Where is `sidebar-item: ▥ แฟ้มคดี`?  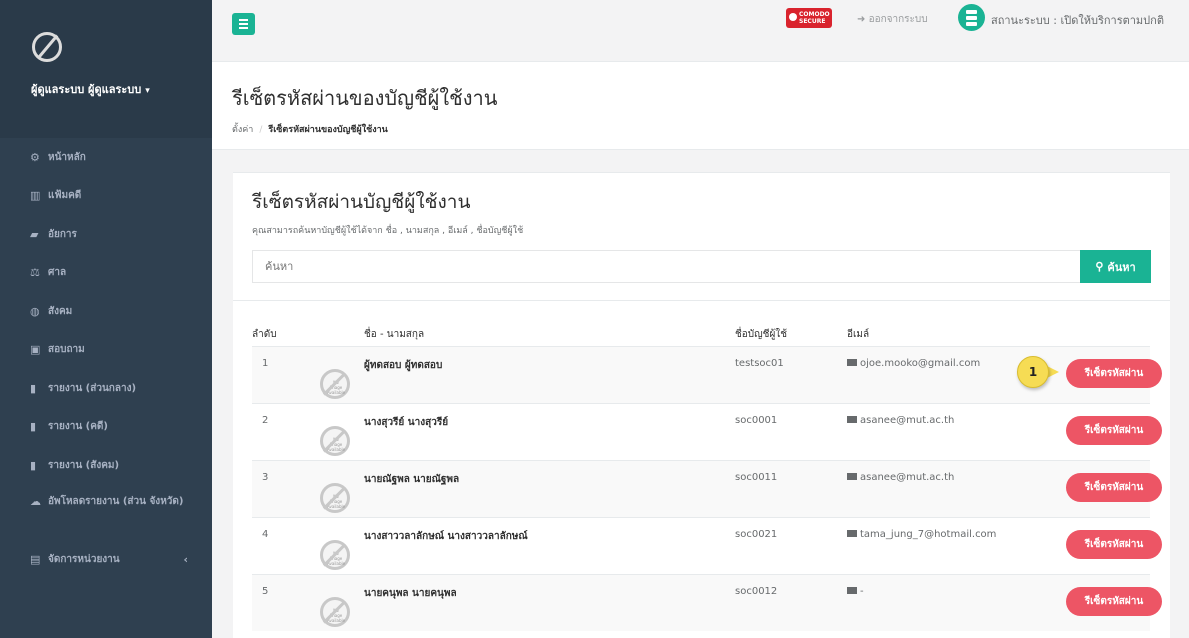 sidebar-item: ▥ แฟ้มคดี is located at coordinates (106, 196).